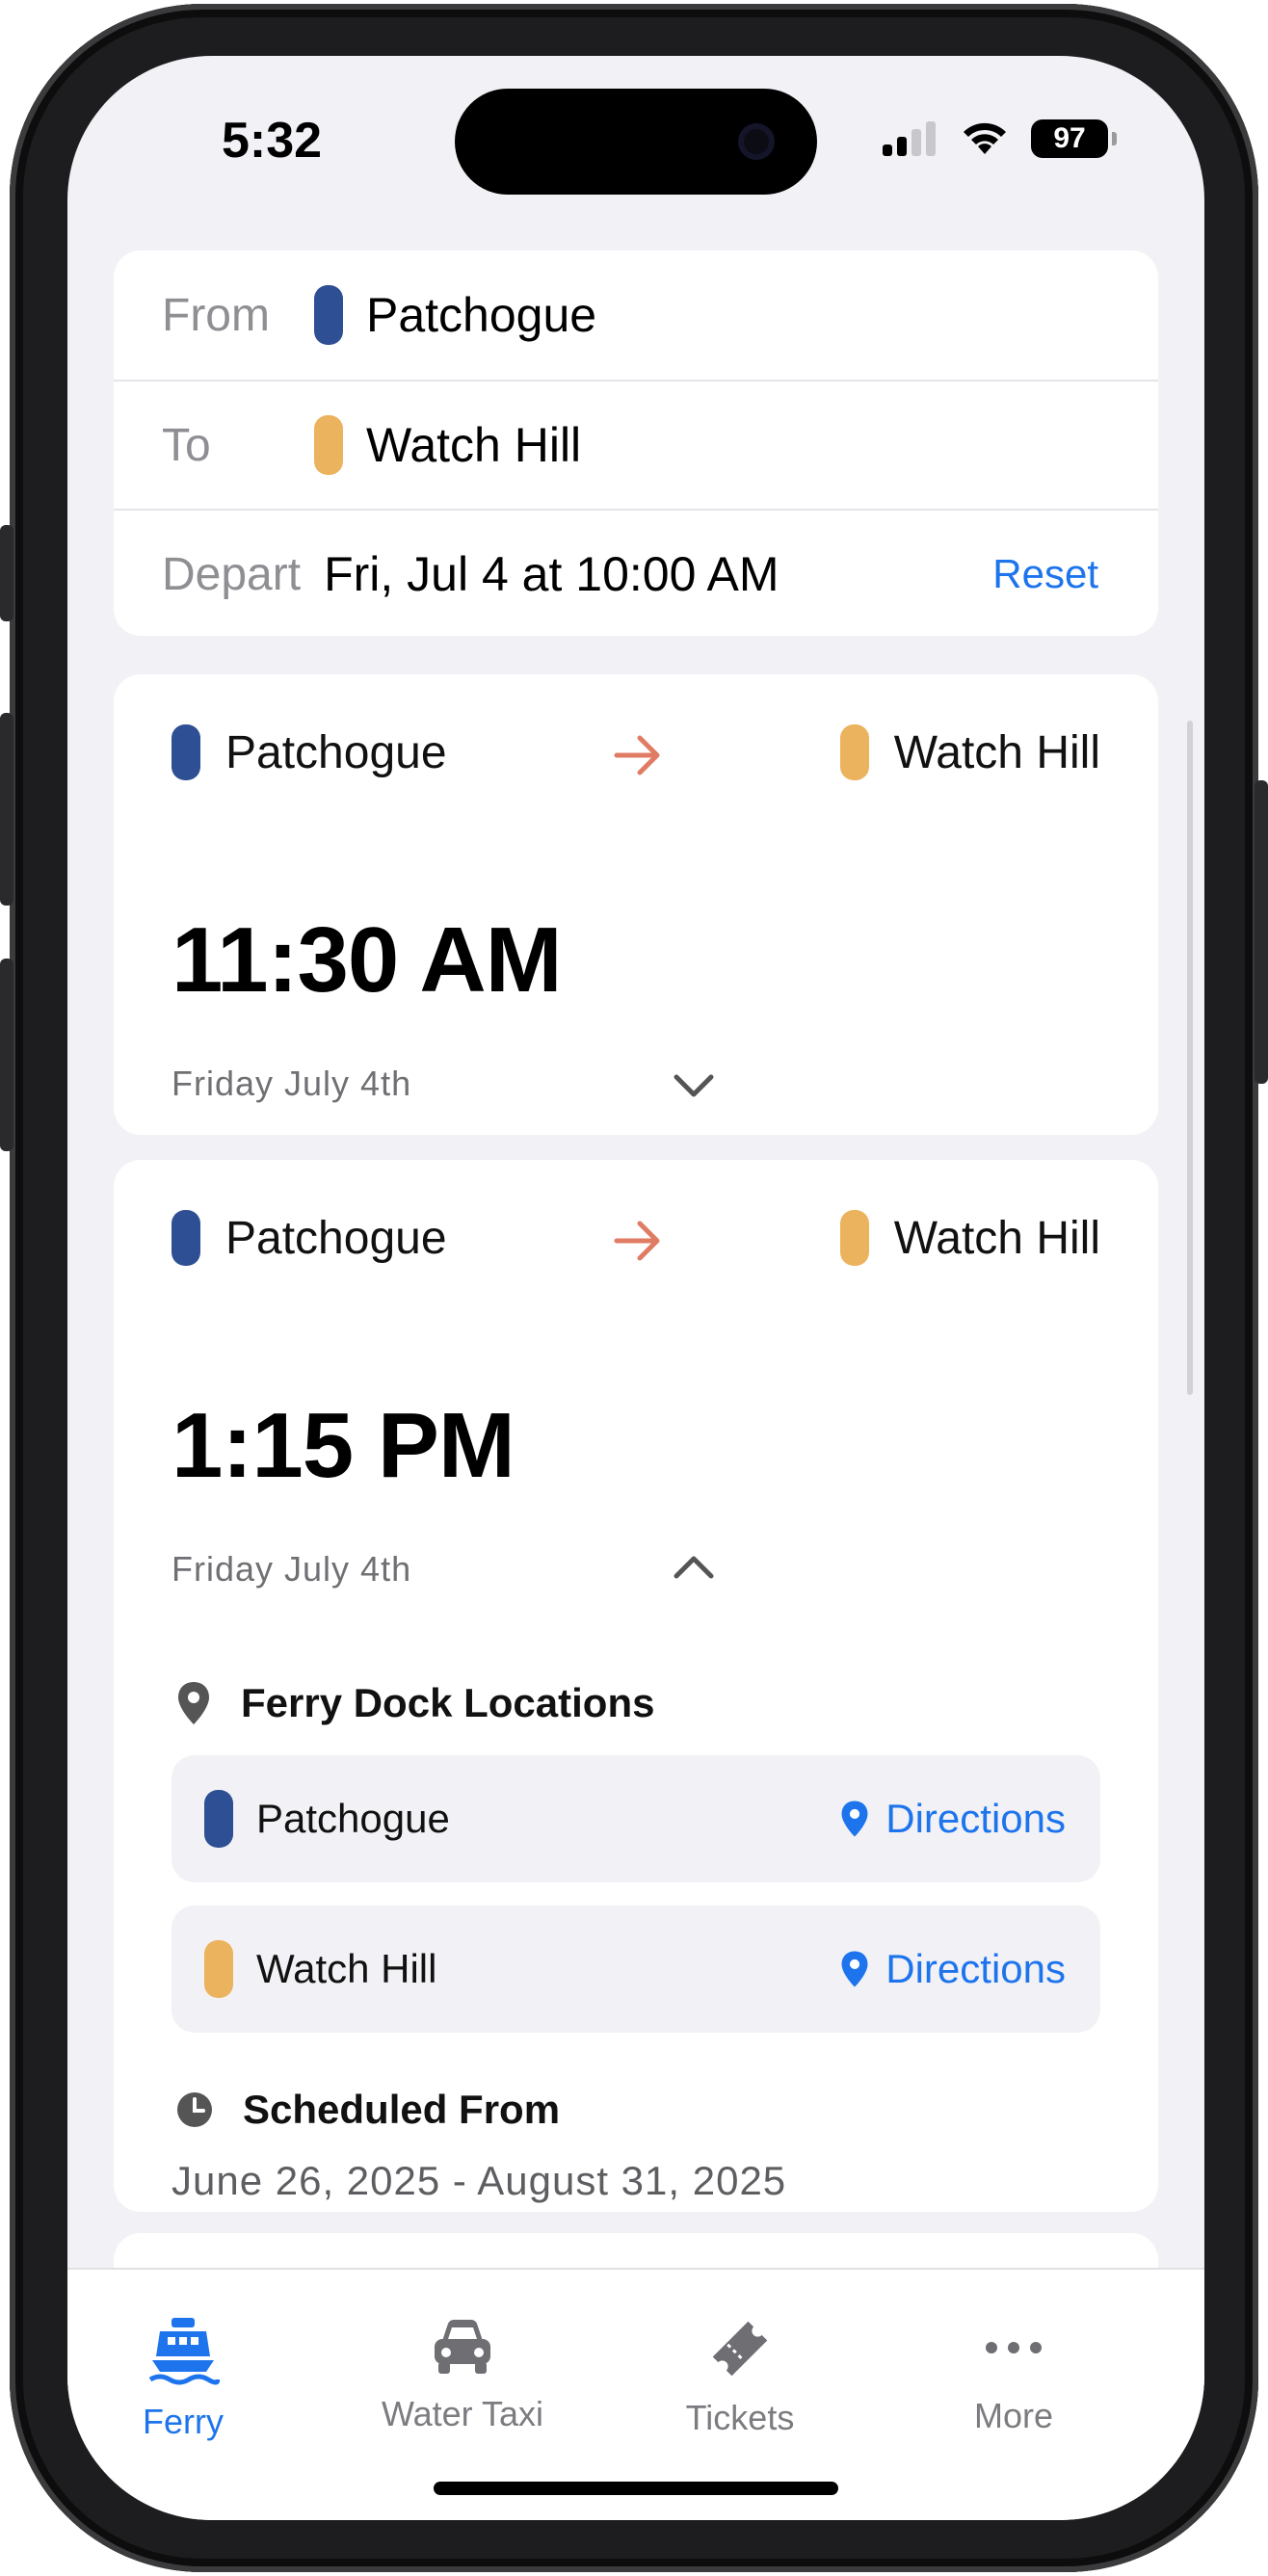 This screenshot has width=1268, height=2576. What do you see at coordinates (740, 2418) in the screenshot?
I see `tab-label: Tickets` at bounding box center [740, 2418].